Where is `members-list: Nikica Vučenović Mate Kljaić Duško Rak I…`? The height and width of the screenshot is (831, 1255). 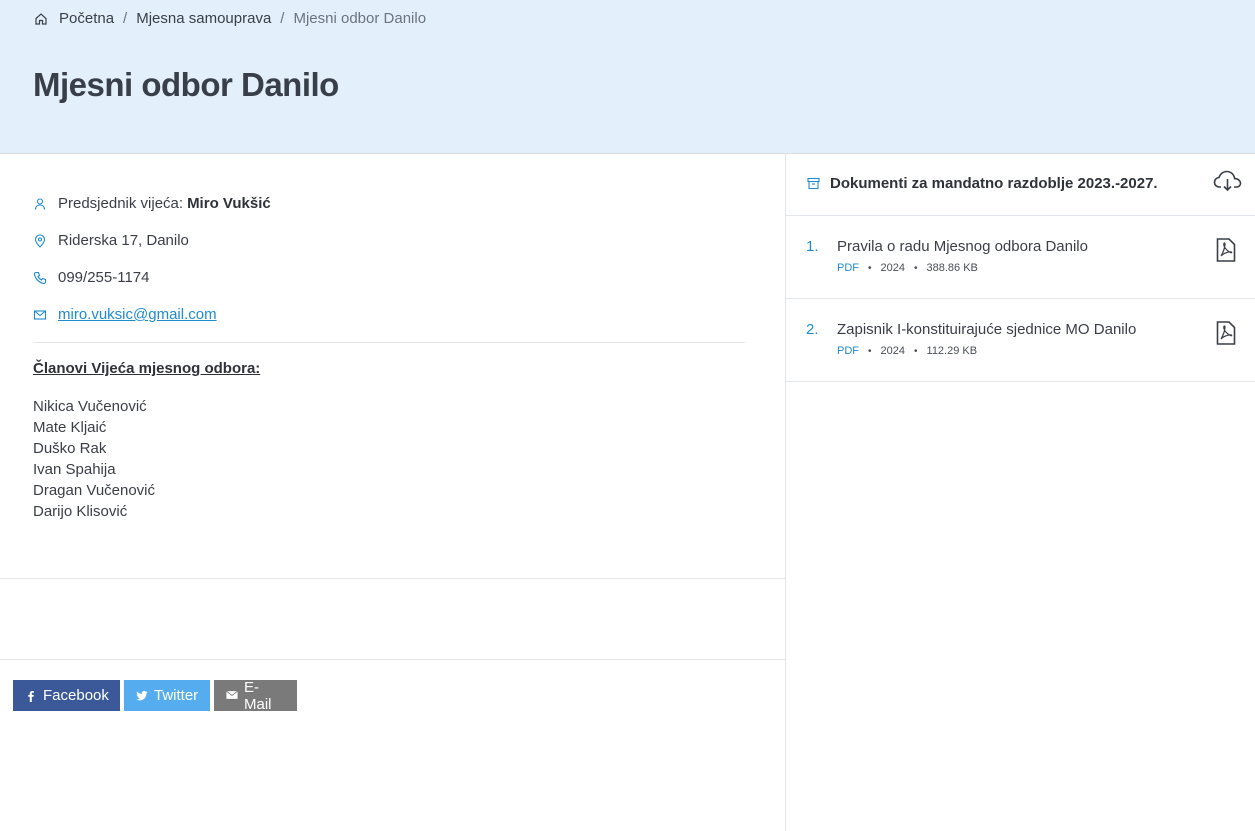 members-list: Nikica Vučenović Mate Kljaić Duško Rak I… is located at coordinates (94, 459).